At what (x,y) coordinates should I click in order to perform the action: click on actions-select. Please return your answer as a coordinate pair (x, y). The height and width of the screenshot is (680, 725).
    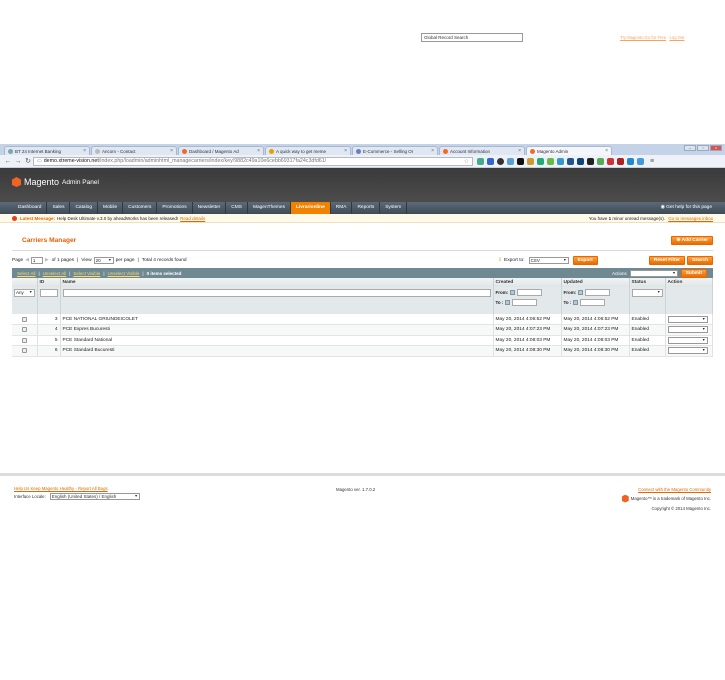
    Looking at the image, I should click on (653, 273).